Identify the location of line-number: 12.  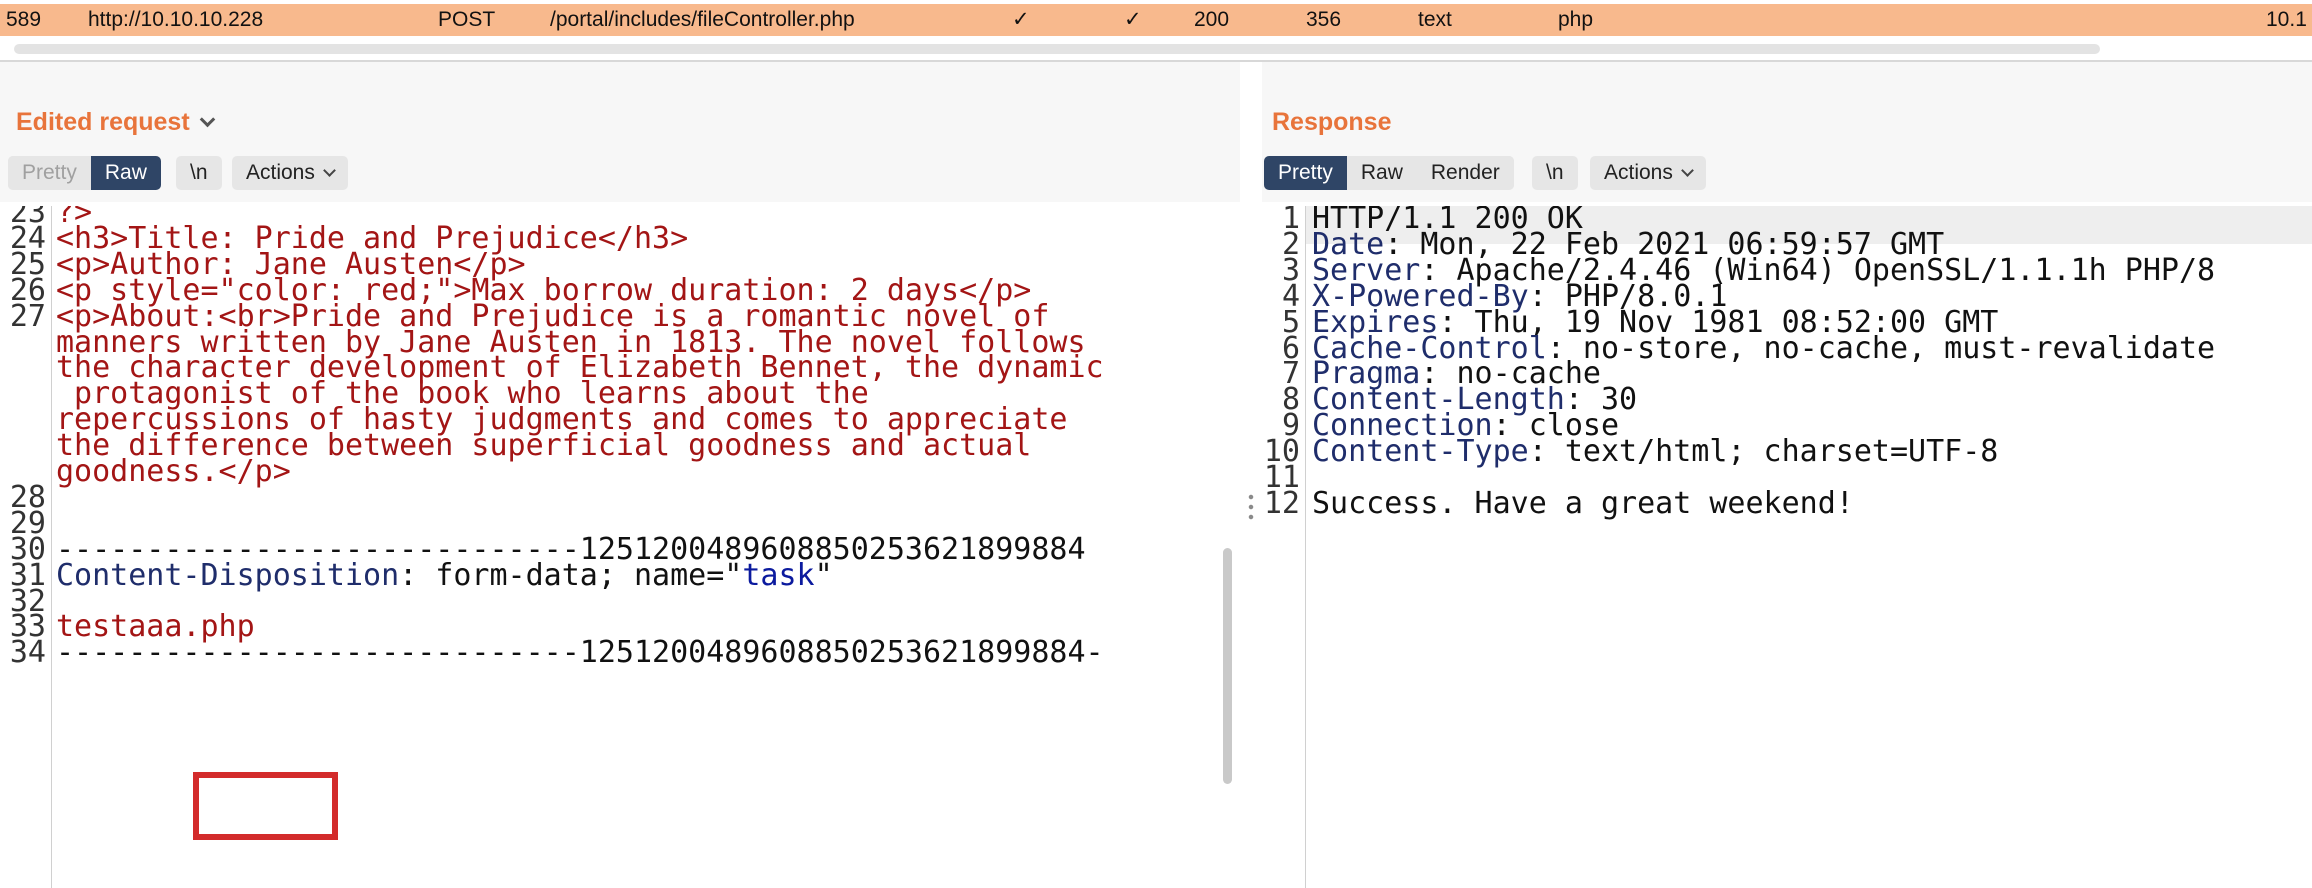
(1281, 503).